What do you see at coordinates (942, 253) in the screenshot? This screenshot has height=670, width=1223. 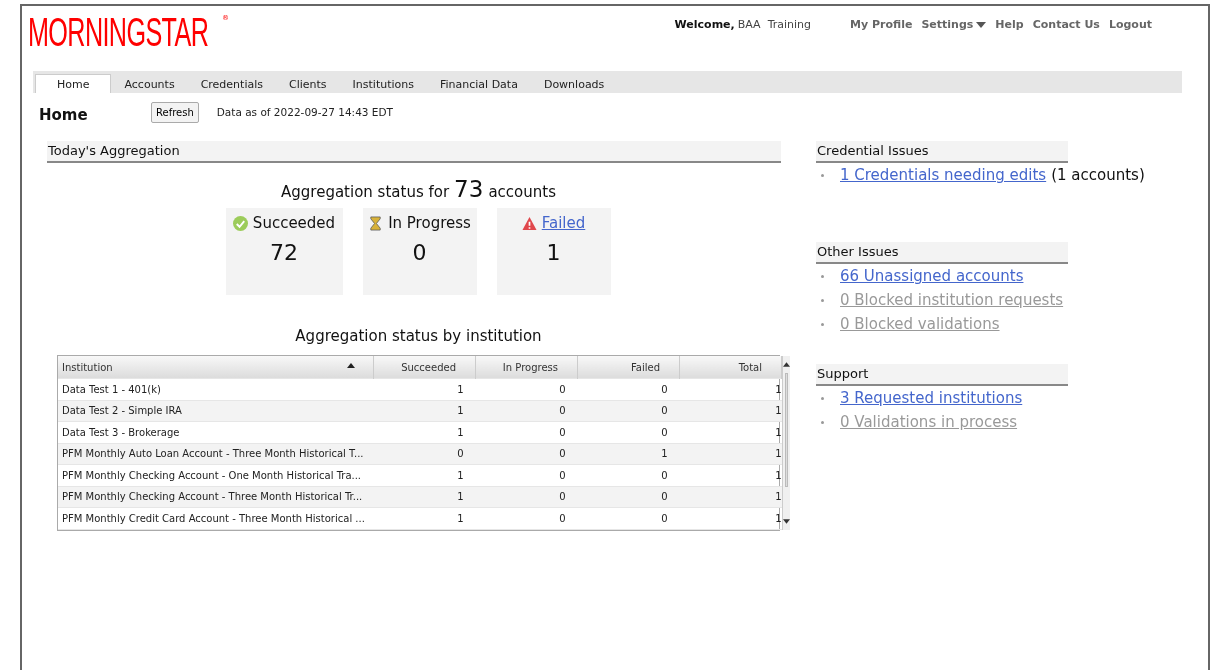 I see `section-header: Other Issues` at bounding box center [942, 253].